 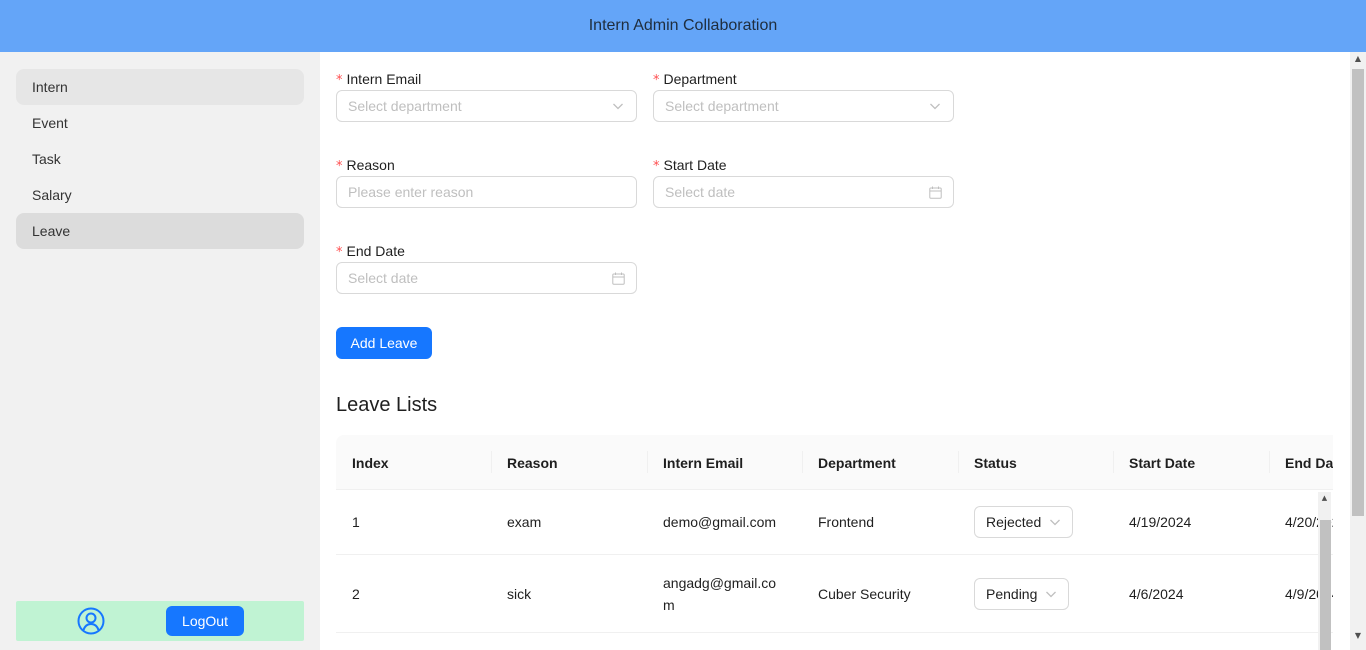 I want to click on app-header: Intern Admin Collaboration, so click(x=683, y=26).